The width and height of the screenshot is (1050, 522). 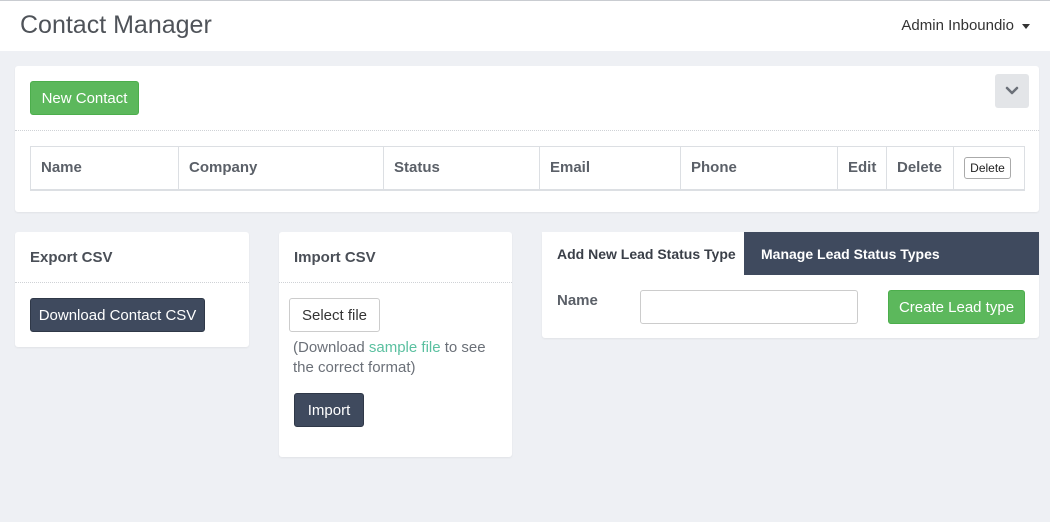 I want to click on export-csv-title: Export CSV, so click(x=132, y=257).